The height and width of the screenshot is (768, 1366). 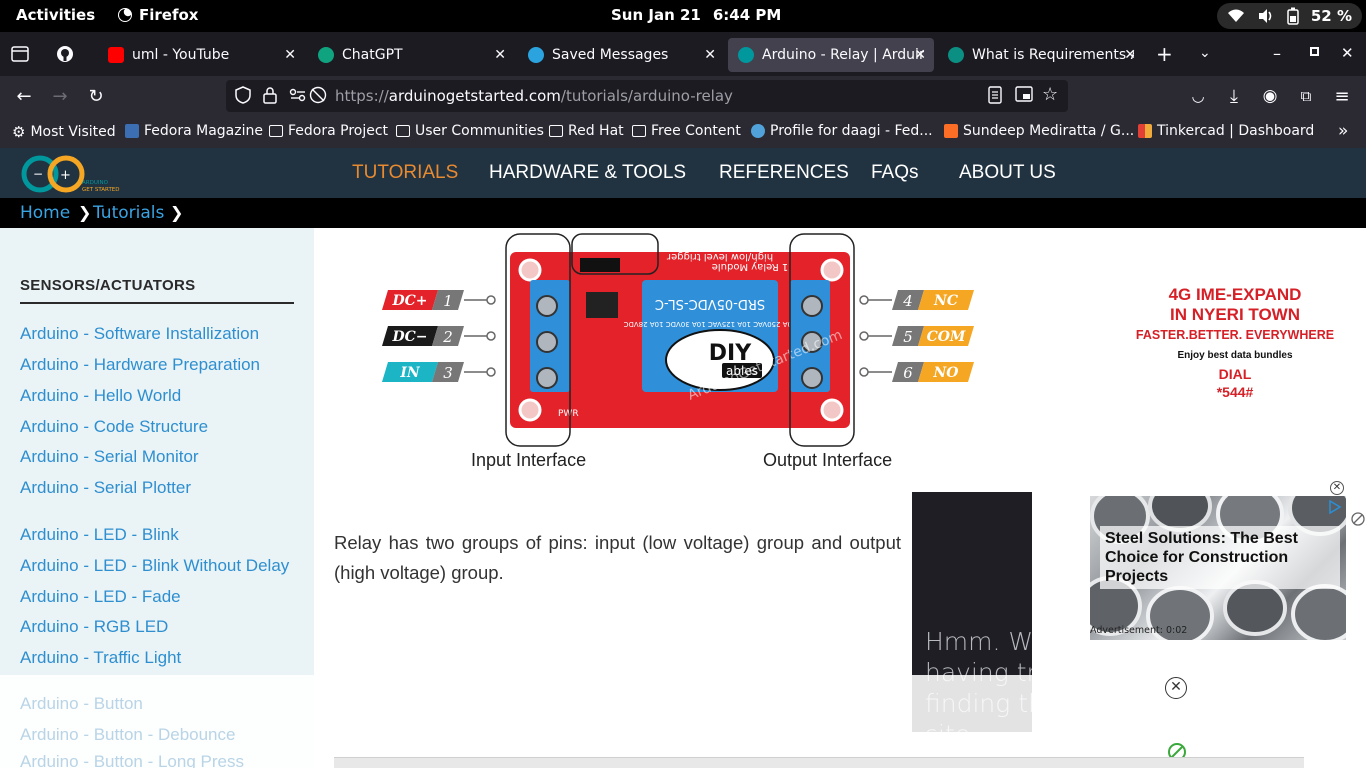 I want to click on lock-icon, so click(x=270, y=95).